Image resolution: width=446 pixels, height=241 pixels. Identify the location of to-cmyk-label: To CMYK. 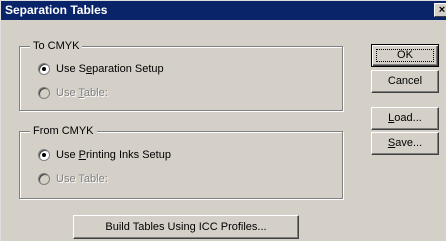
(56, 46).